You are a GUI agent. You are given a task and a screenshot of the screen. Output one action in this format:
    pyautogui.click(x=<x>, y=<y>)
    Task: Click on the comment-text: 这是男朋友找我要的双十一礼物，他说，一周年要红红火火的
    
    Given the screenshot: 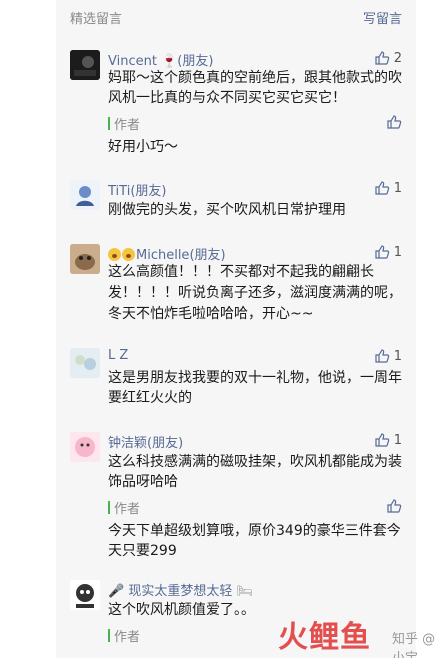 What is the action you would take?
    pyautogui.click(x=255, y=388)
    